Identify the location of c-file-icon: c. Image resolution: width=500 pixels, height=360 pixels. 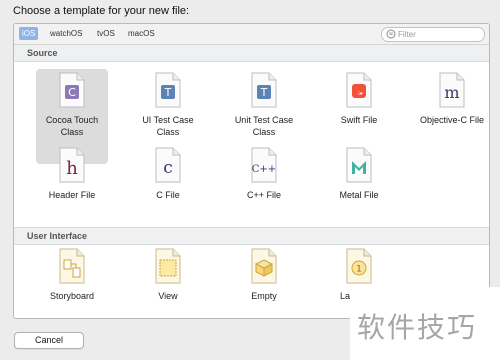
(168, 165).